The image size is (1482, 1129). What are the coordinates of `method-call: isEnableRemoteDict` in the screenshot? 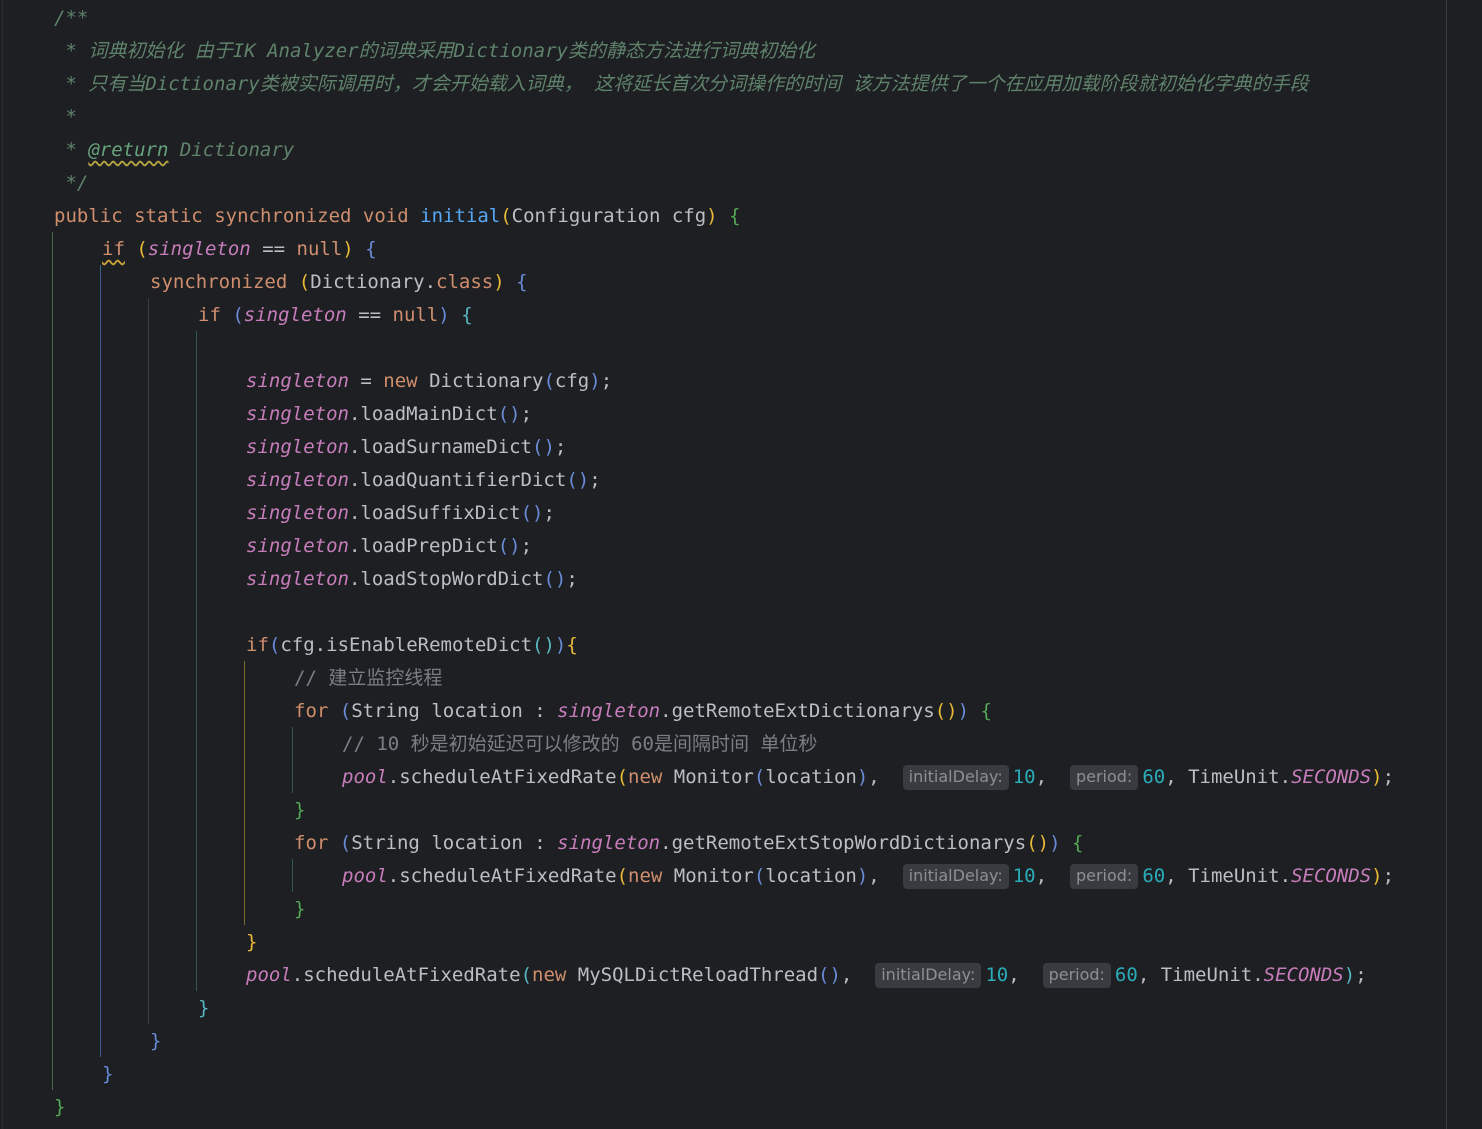 It's located at (429, 645).